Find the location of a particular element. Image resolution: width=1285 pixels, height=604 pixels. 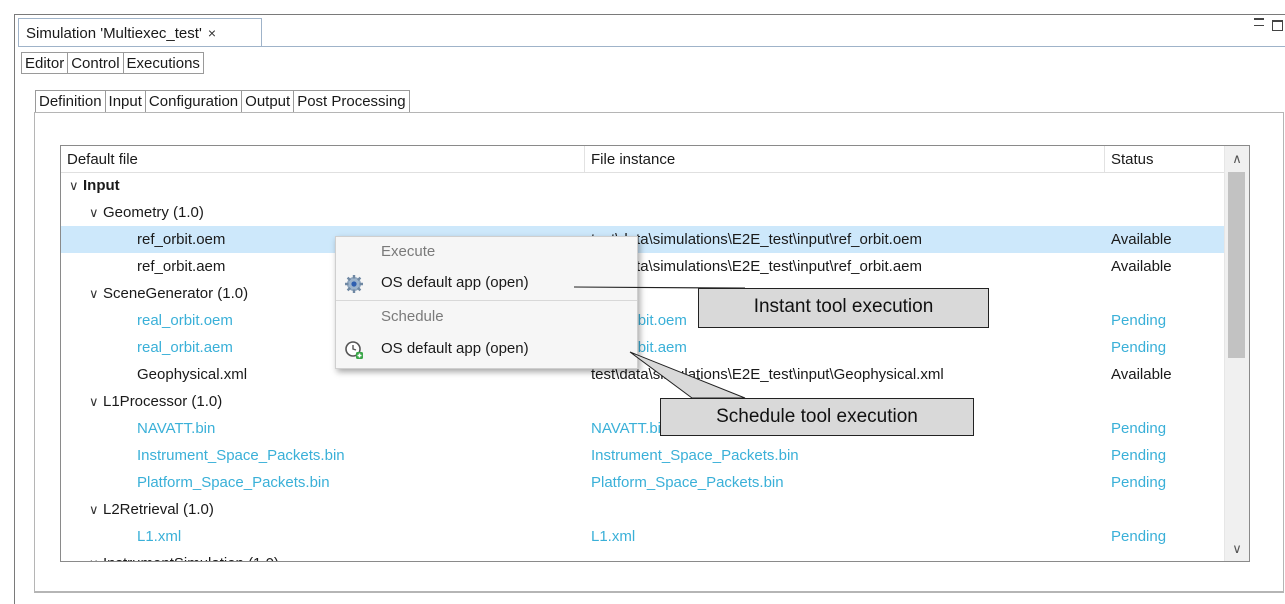

maximize-icon is located at coordinates (1277, 25).